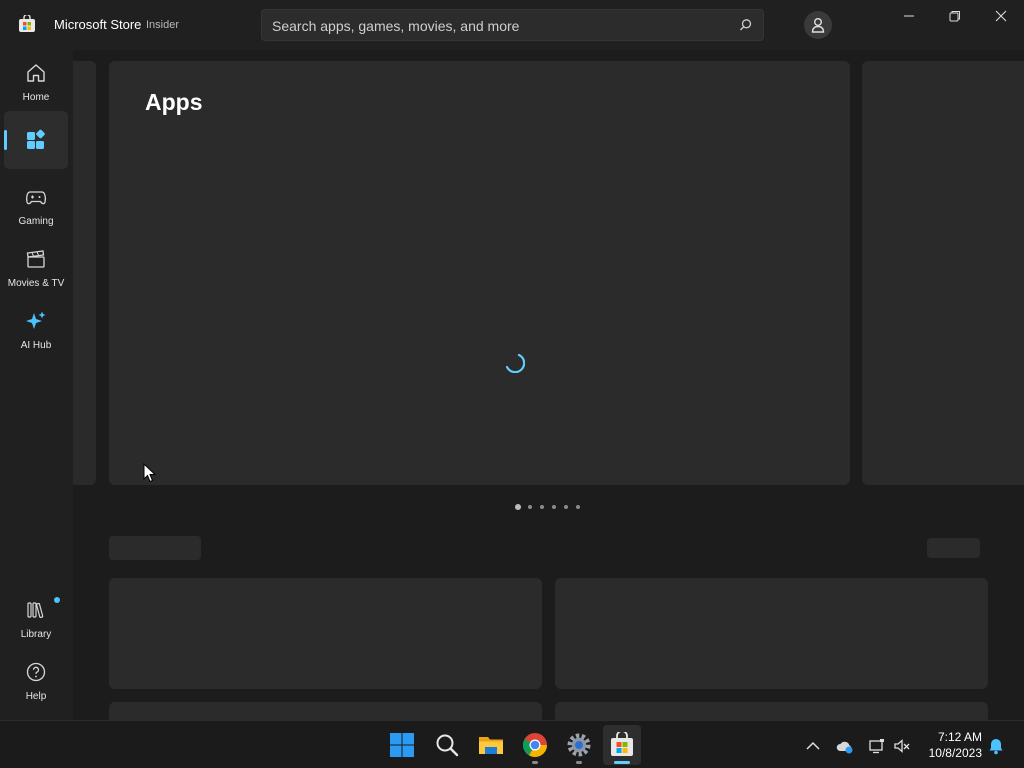  I want to click on clock-date: 10/8/2023, so click(955, 753).